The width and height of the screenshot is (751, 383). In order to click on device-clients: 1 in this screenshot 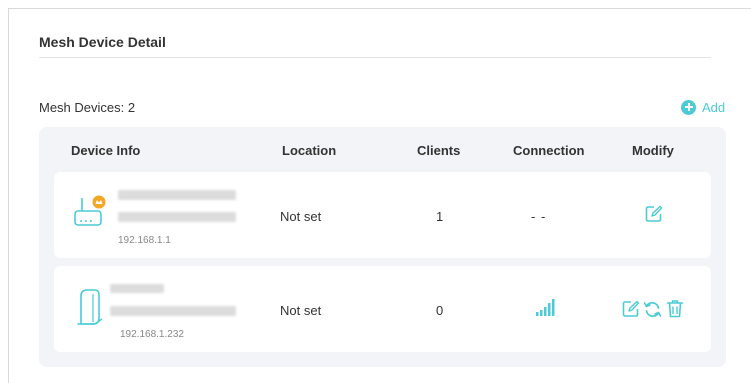, I will do `click(440, 216)`.